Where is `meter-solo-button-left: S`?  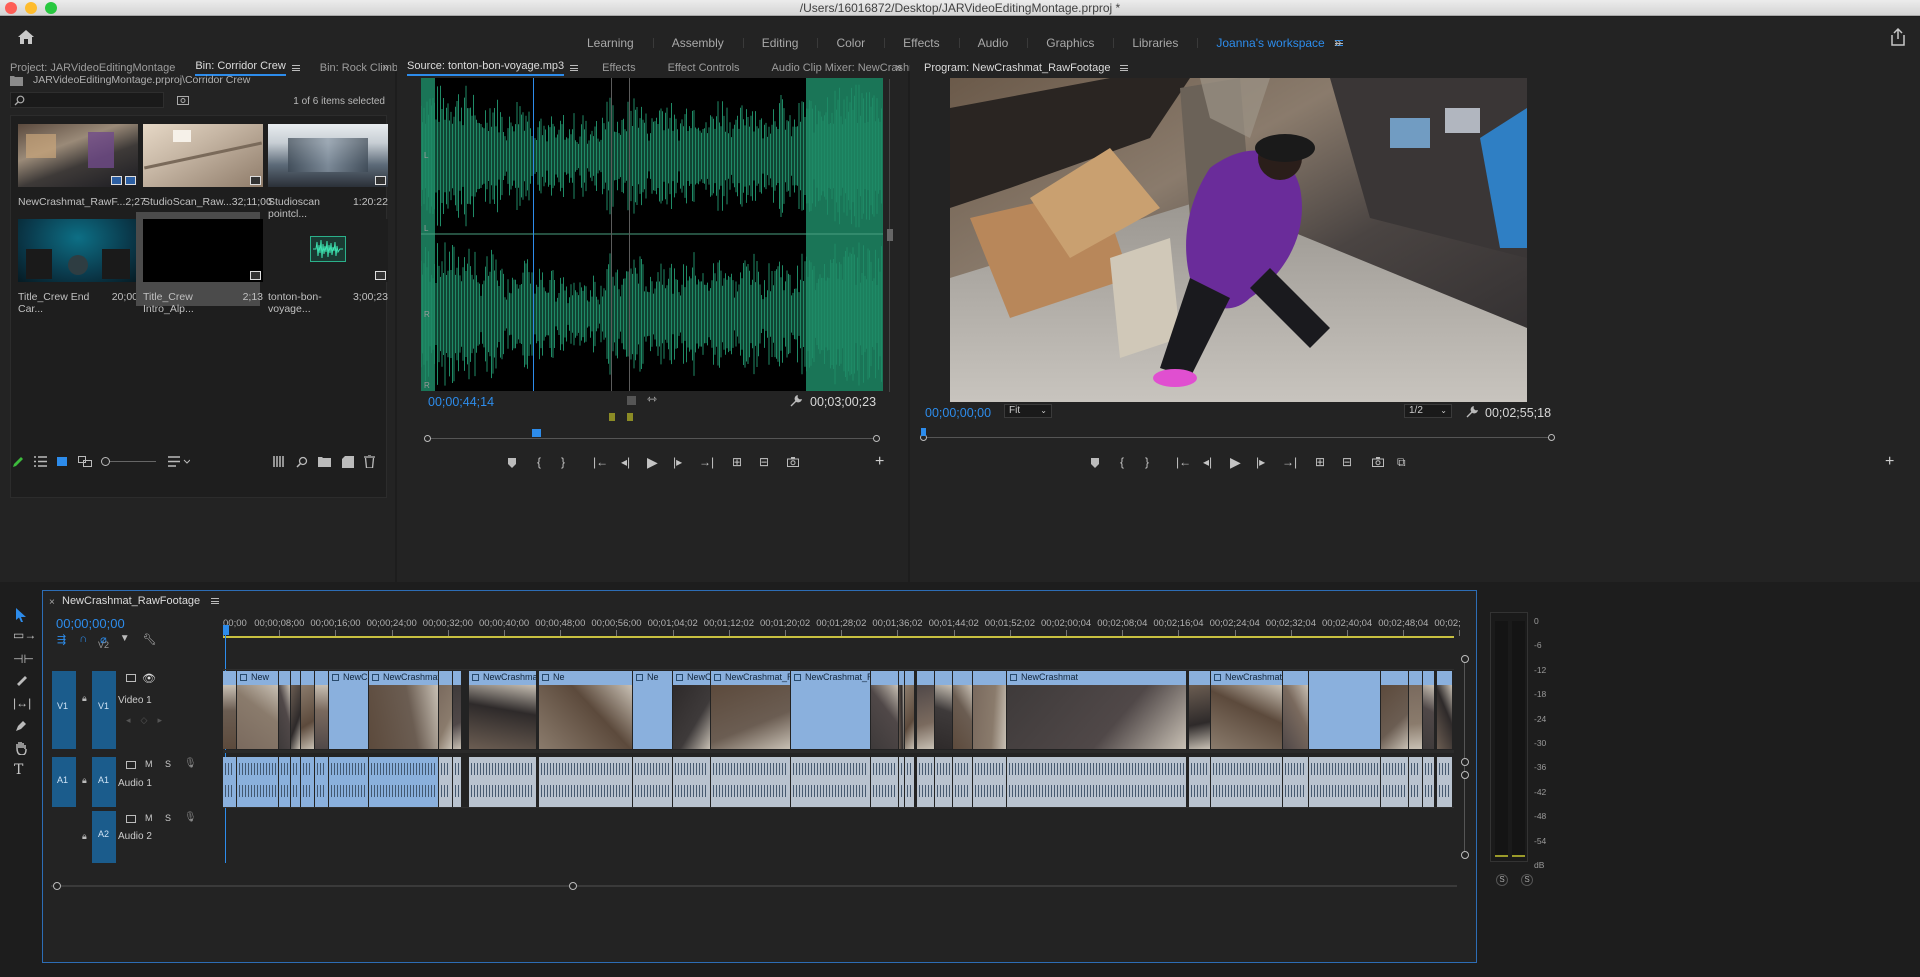
meter-solo-button-left: S is located at coordinates (1502, 880).